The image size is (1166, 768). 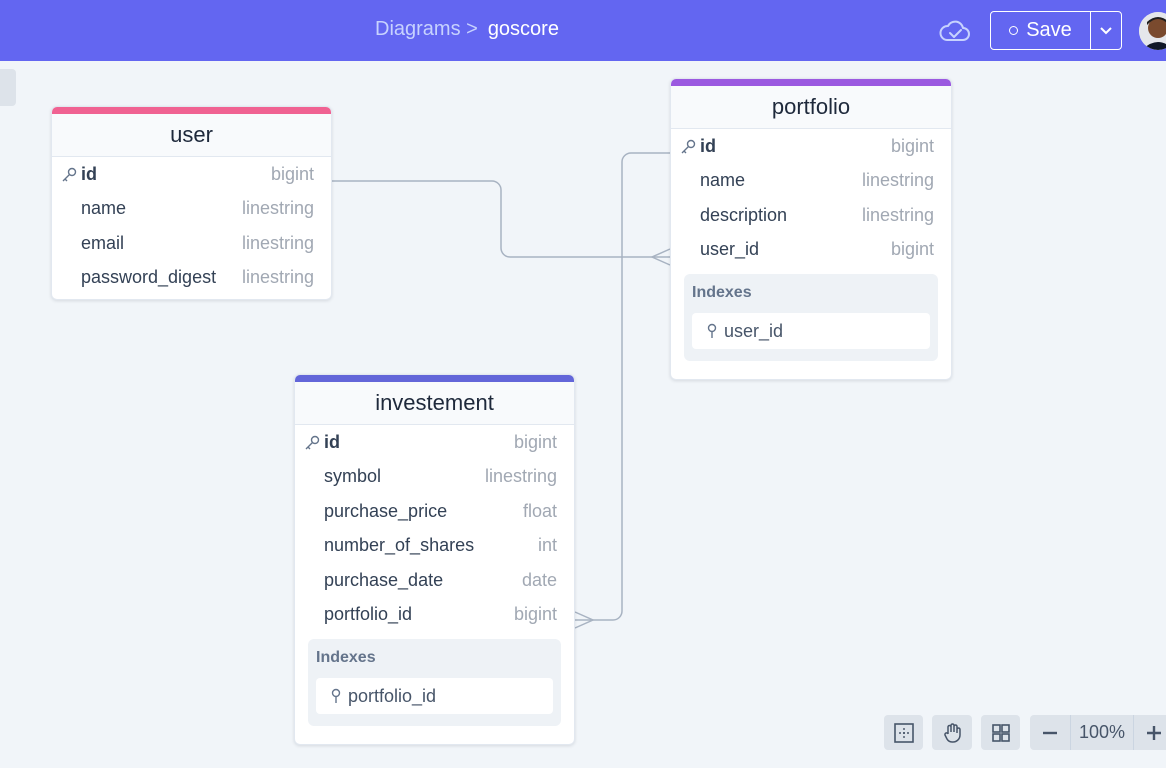 I want to click on chevron-down-icon, so click(x=1106, y=30).